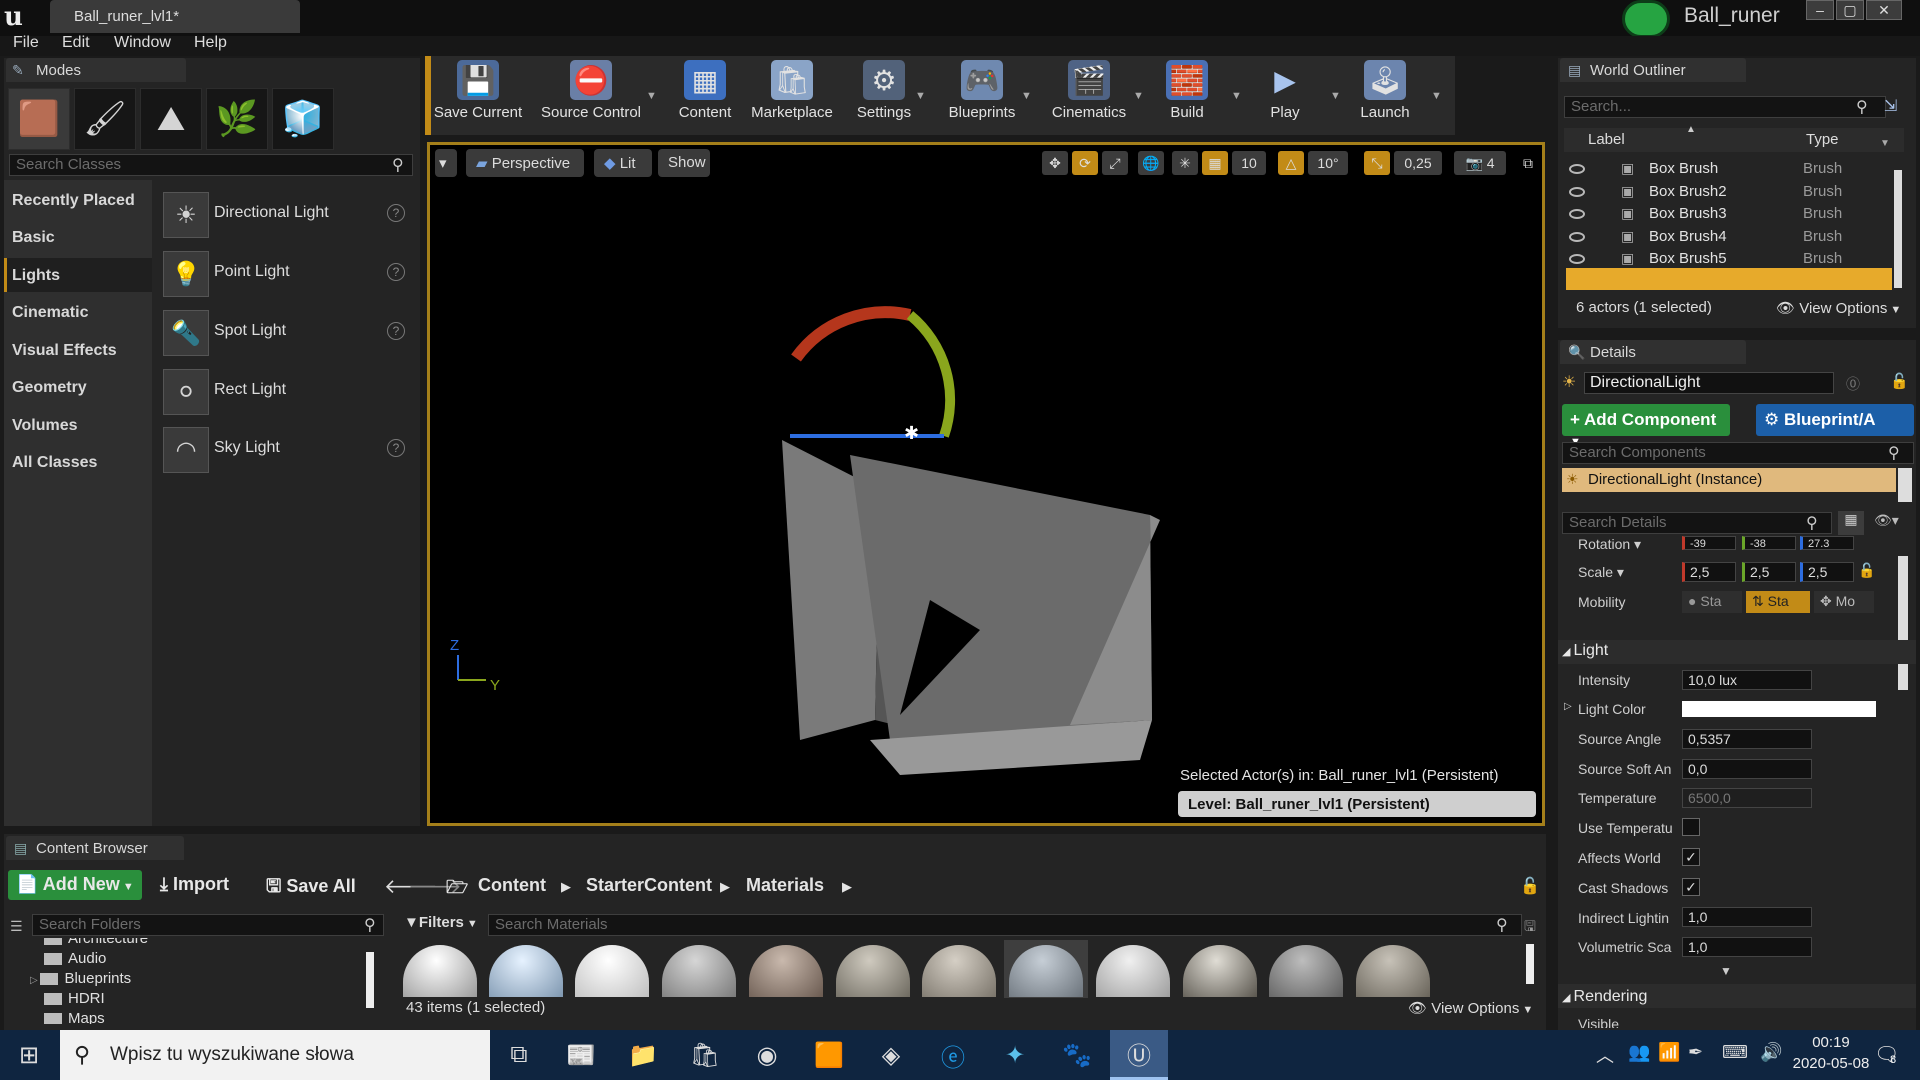  I want to click on settings-button: ⚙ Settings, so click(884, 95).